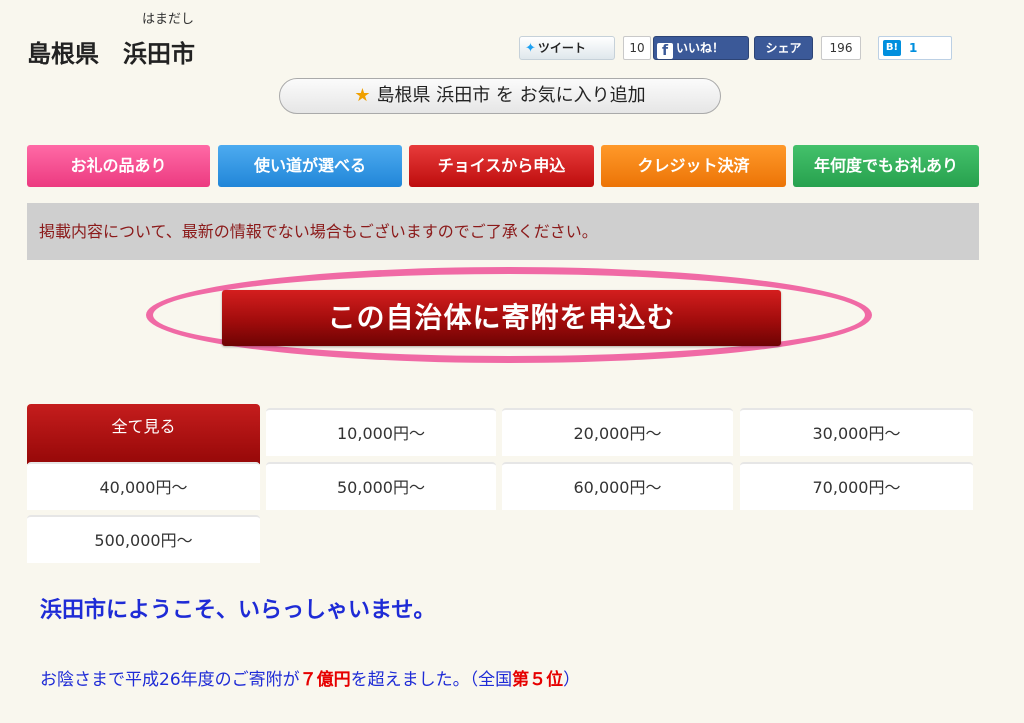  What do you see at coordinates (310, 166) in the screenshot?
I see `tag-choose-usage: 使い道が選べる` at bounding box center [310, 166].